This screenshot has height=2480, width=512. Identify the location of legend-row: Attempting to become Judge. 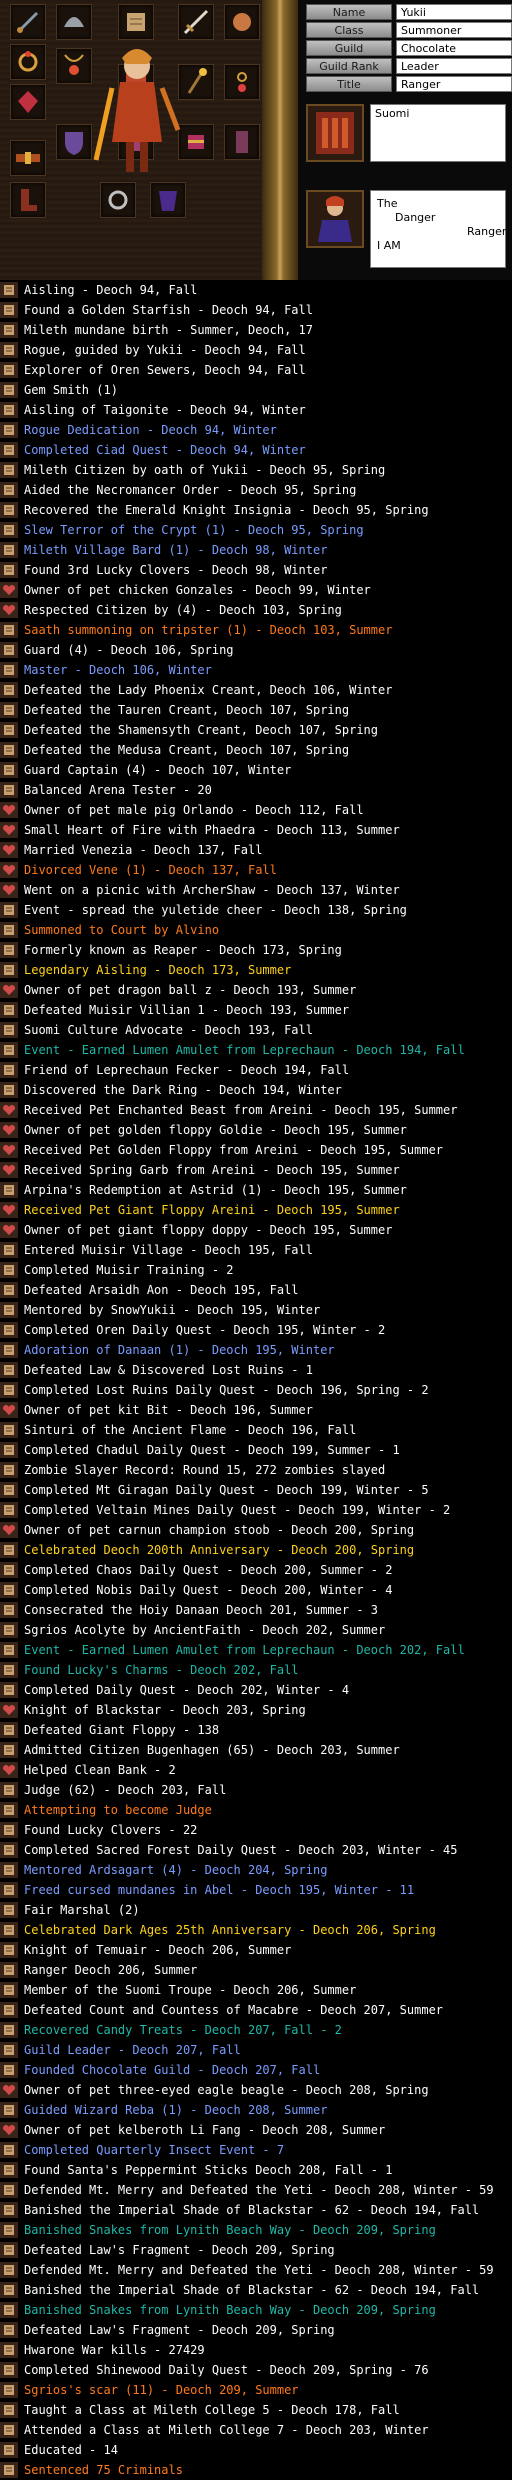
(256, 1810).